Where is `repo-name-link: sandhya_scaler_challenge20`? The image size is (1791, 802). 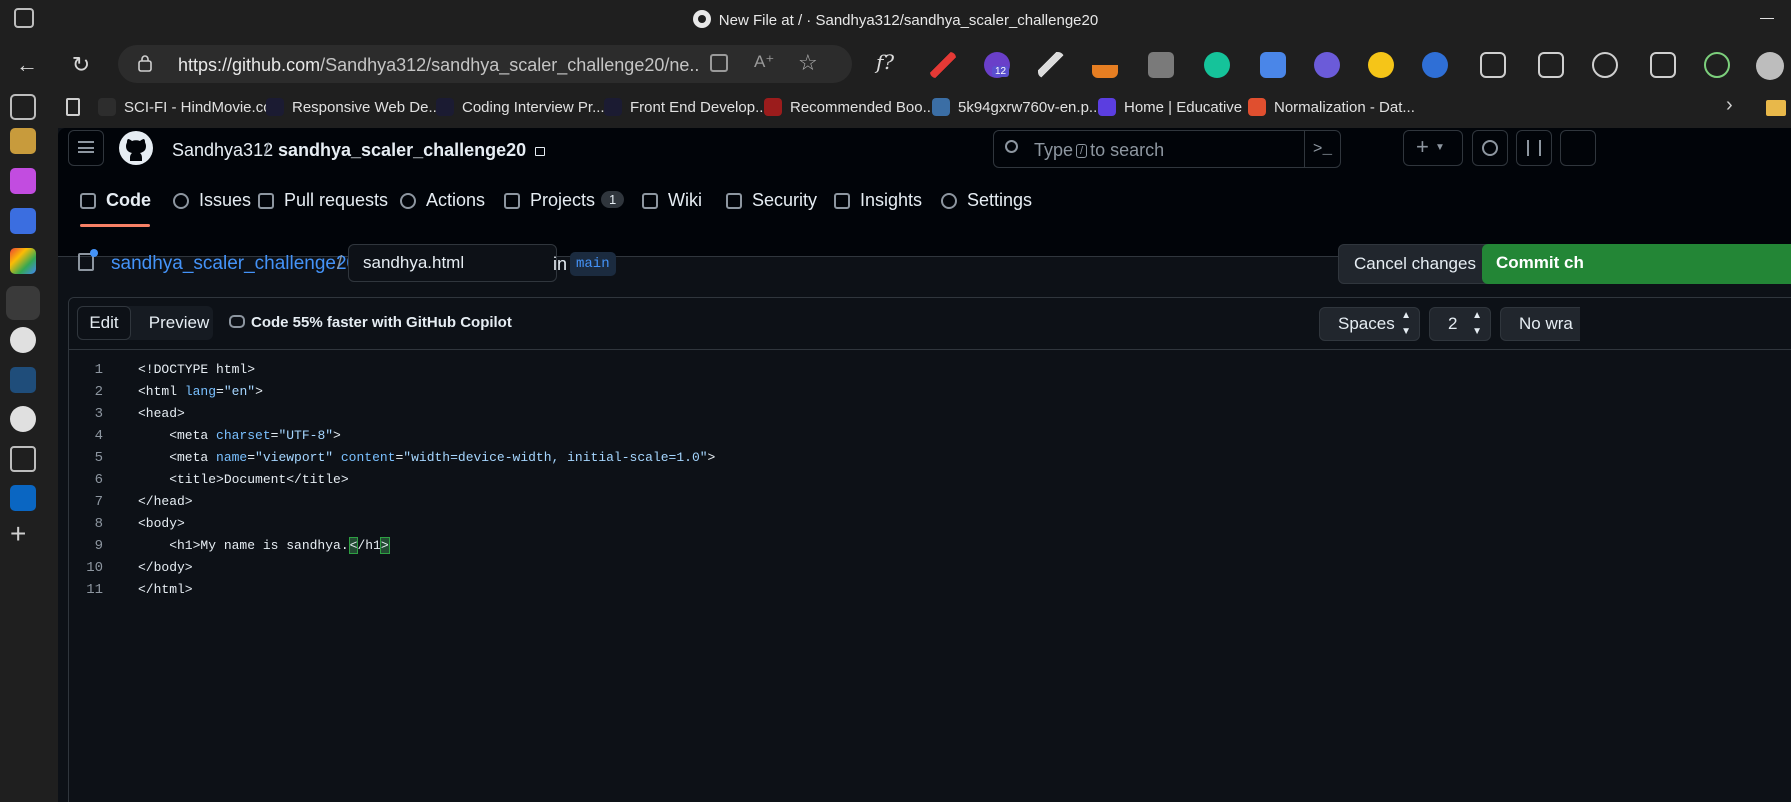 repo-name-link: sandhya_scaler_challenge20 is located at coordinates (412, 150).